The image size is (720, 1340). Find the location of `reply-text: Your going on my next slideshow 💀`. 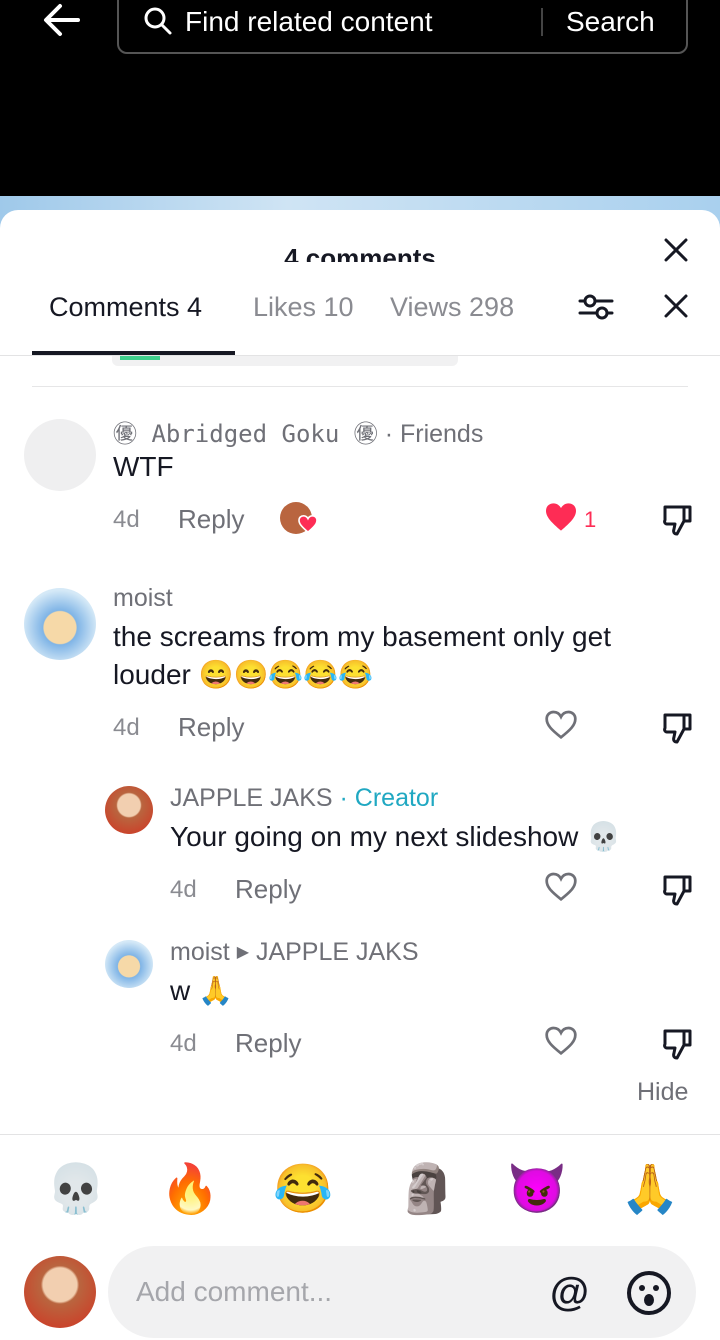

reply-text: Your going on my next slideshow 💀 is located at coordinates (395, 836).